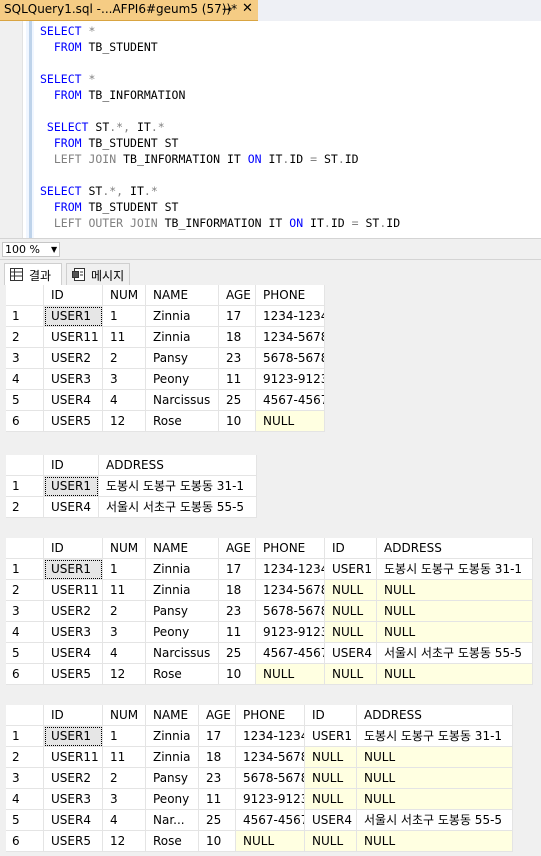 The width and height of the screenshot is (541, 856). Describe the element at coordinates (124, 295) in the screenshot. I see `column-header: NUM` at that location.